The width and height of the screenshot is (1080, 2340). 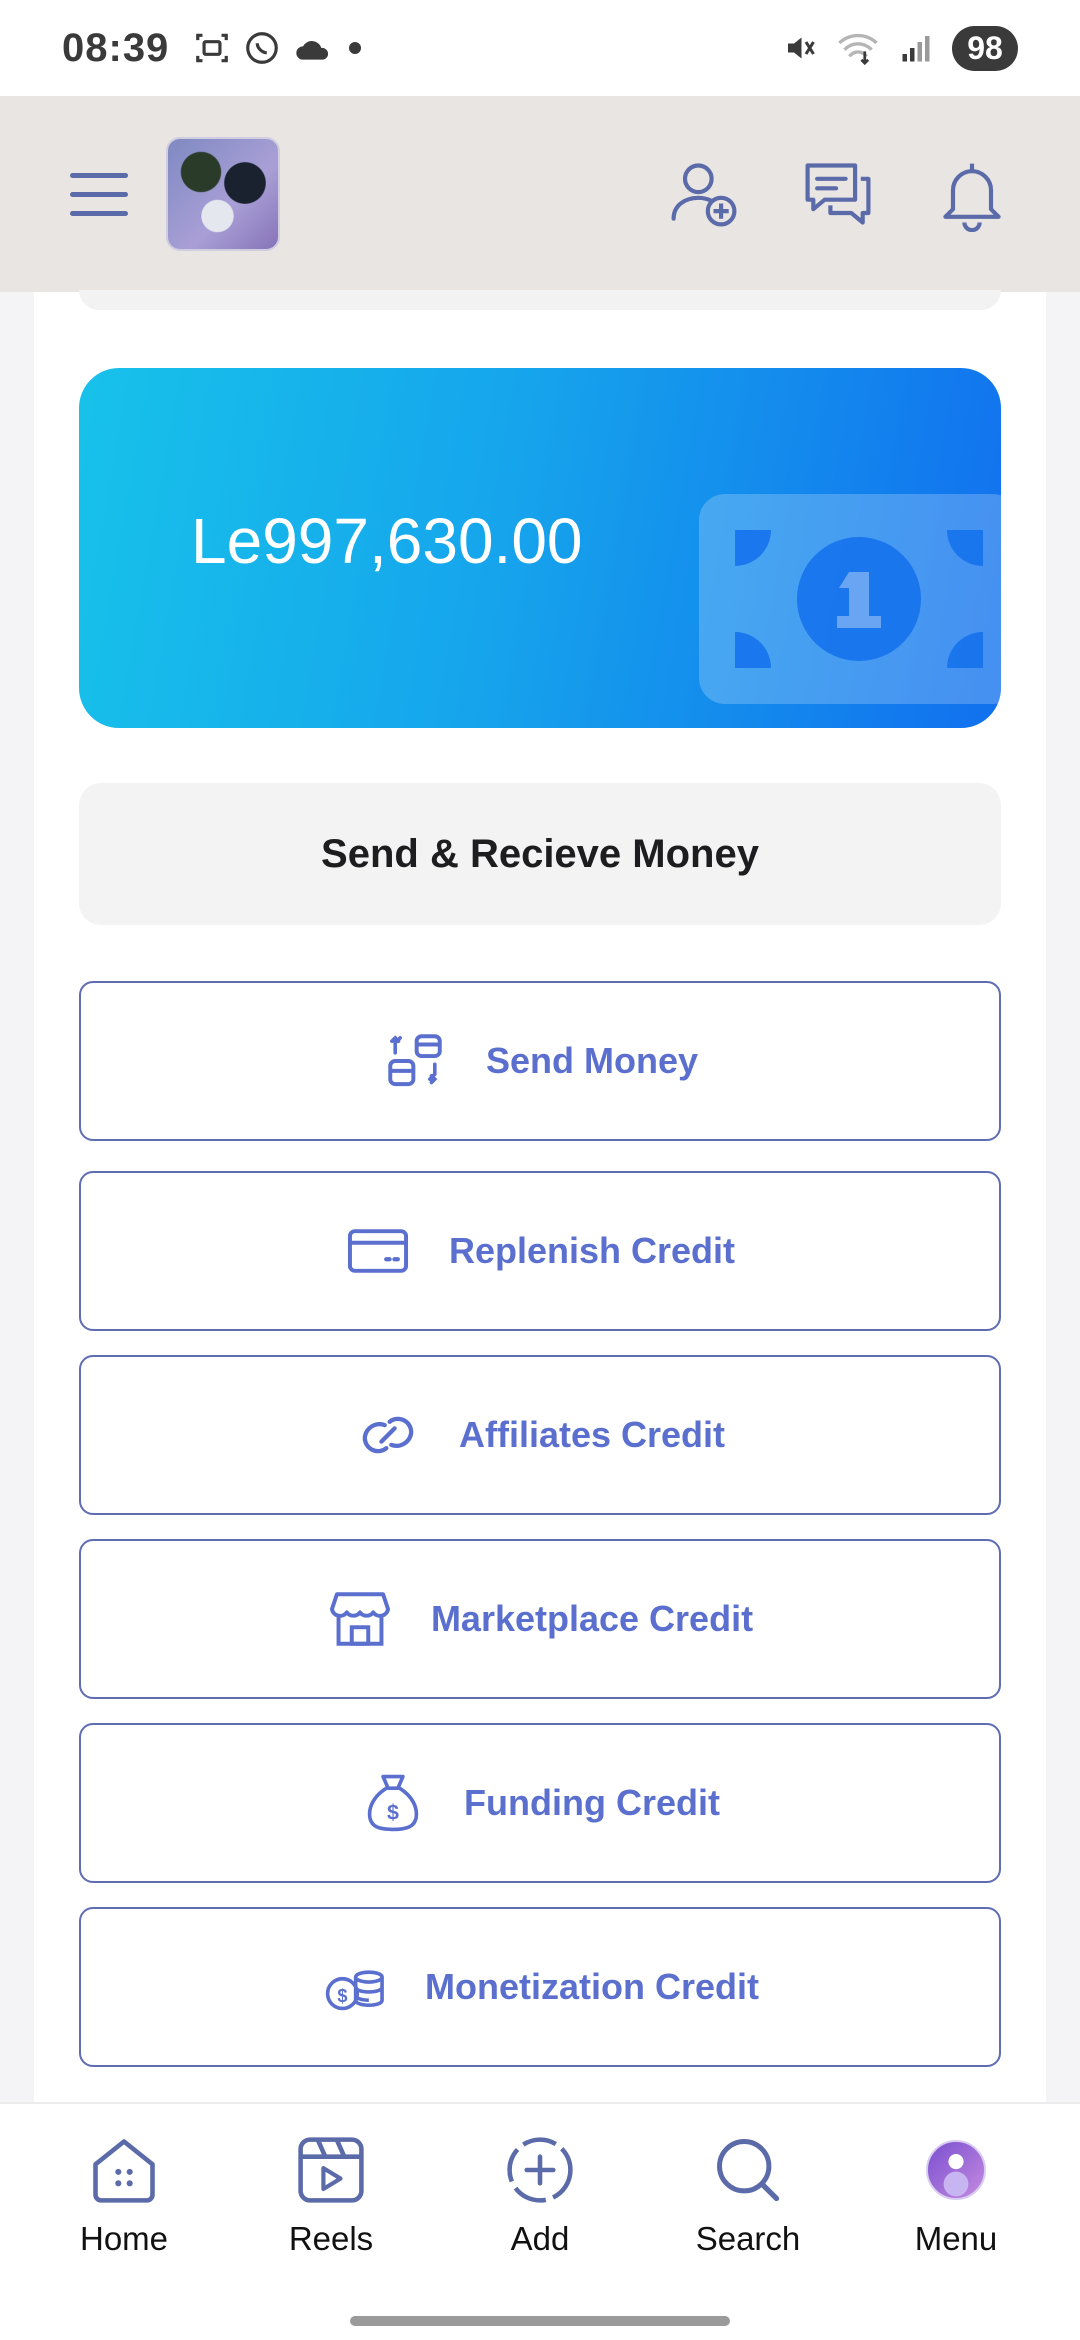 I want to click on nav-home: Home, so click(x=124, y=2195).